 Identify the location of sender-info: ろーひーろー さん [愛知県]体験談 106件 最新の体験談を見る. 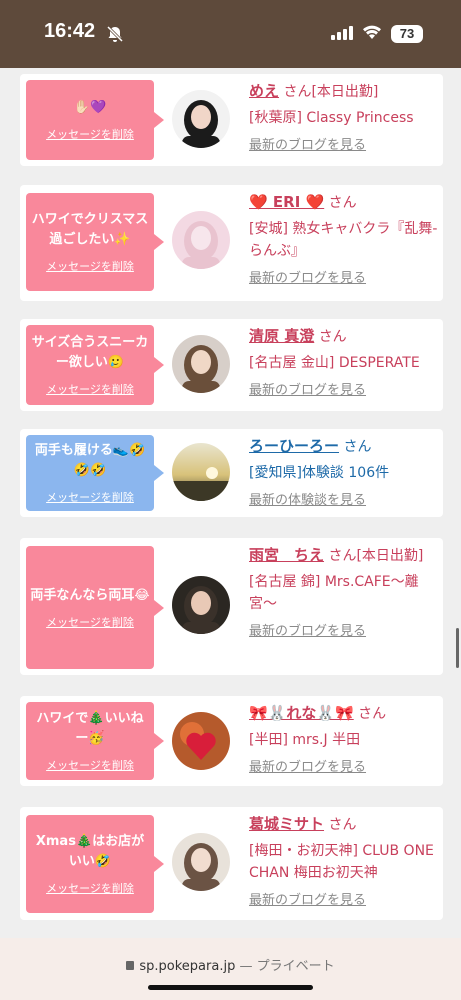
(345, 472).